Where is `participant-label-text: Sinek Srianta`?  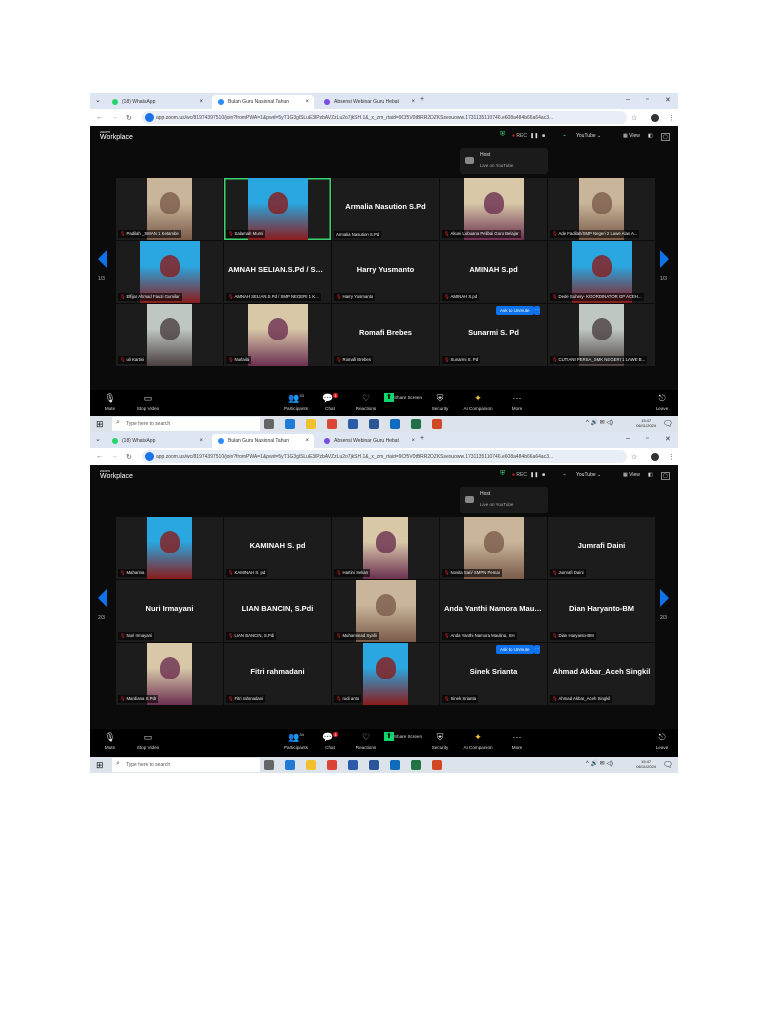 participant-label-text: Sinek Srianta is located at coordinates (463, 698).